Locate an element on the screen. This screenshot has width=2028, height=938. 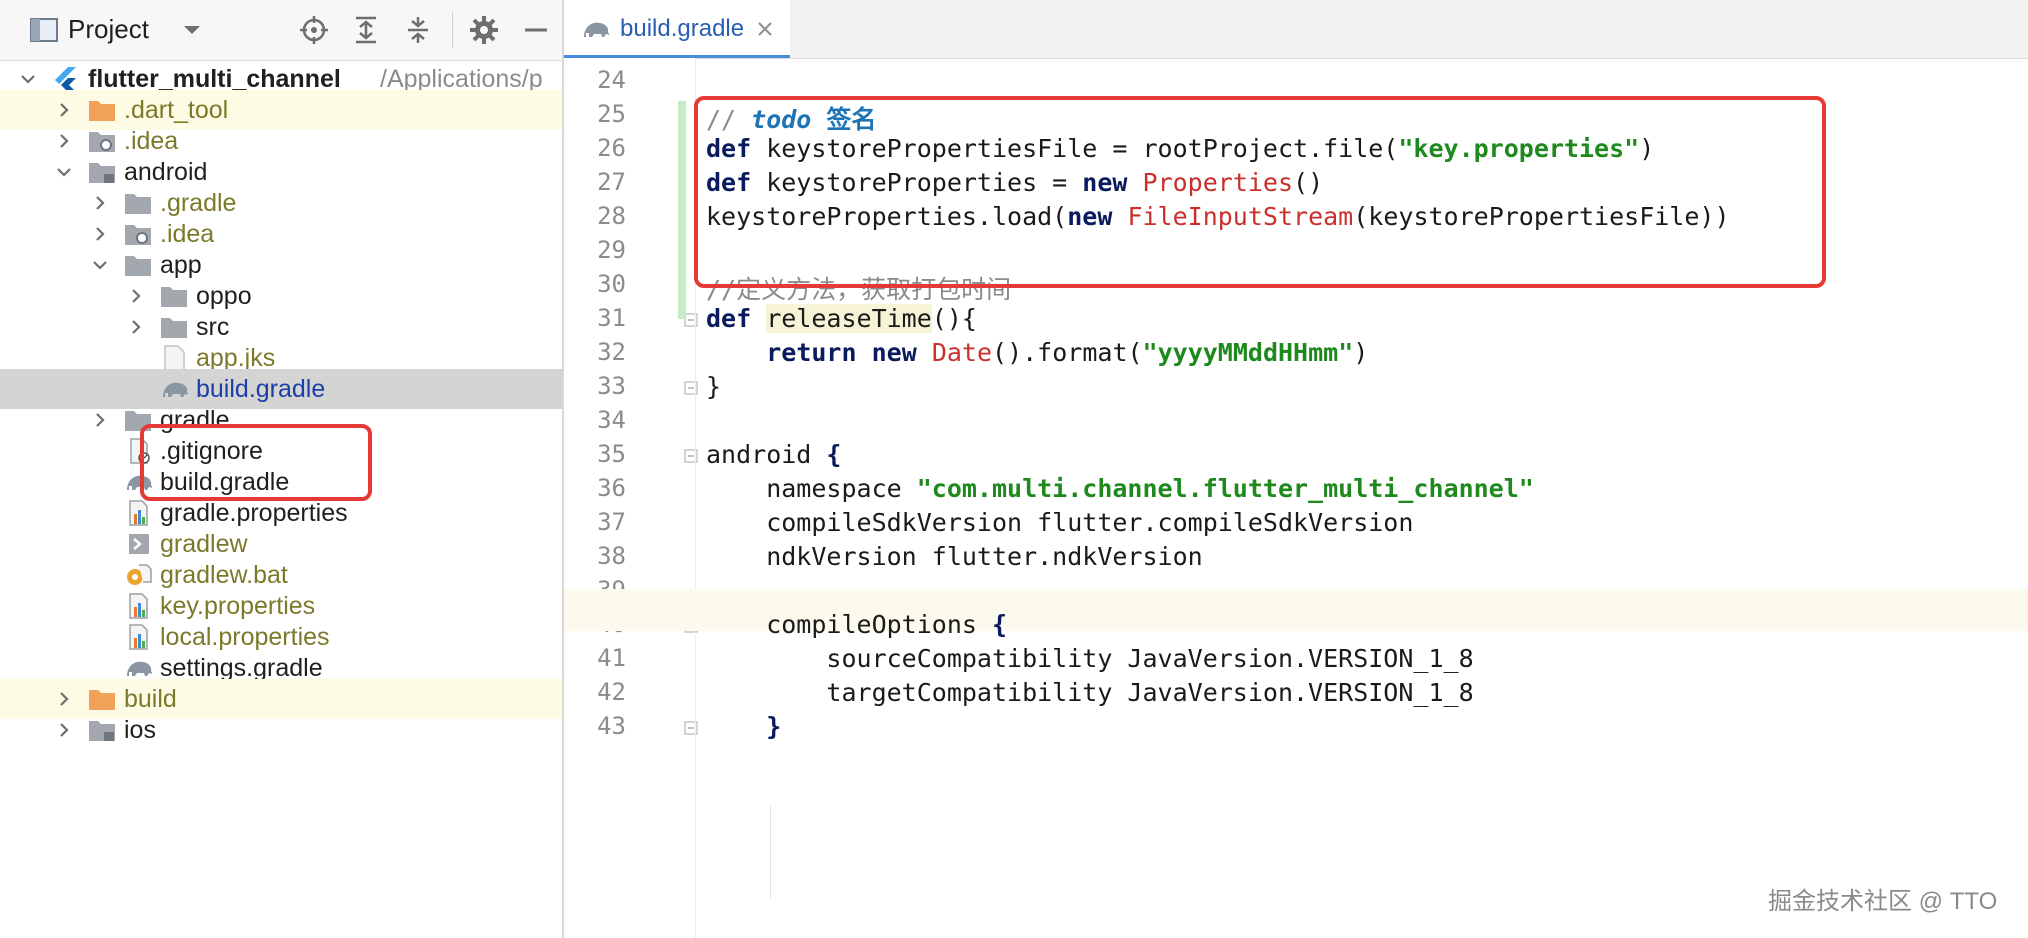
annotation-box-code is located at coordinates (1260, 192).